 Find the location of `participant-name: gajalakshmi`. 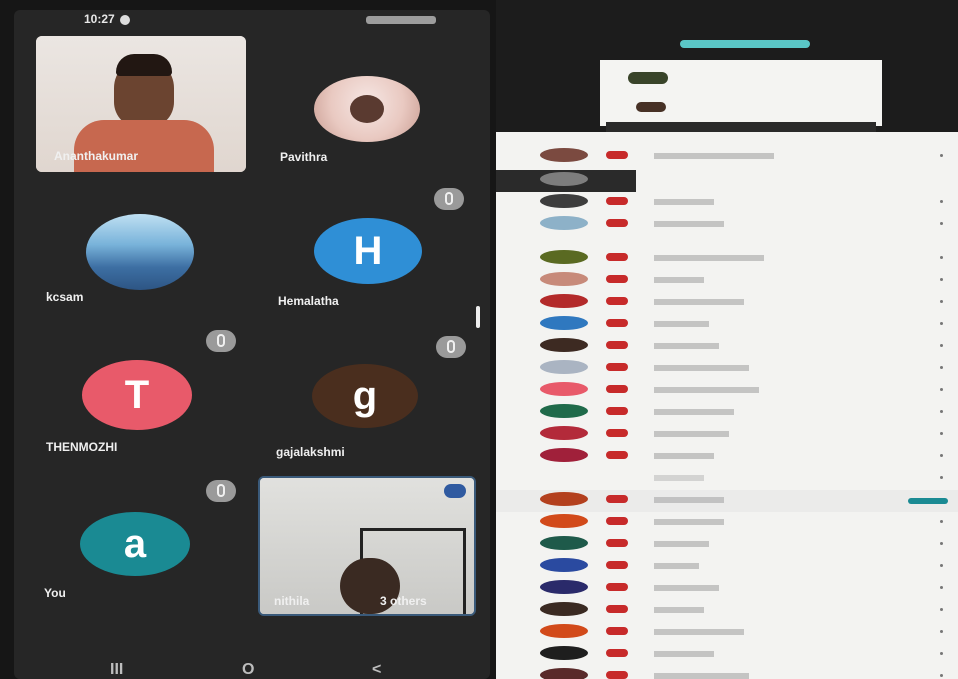

participant-name: gajalakshmi is located at coordinates (310, 452).